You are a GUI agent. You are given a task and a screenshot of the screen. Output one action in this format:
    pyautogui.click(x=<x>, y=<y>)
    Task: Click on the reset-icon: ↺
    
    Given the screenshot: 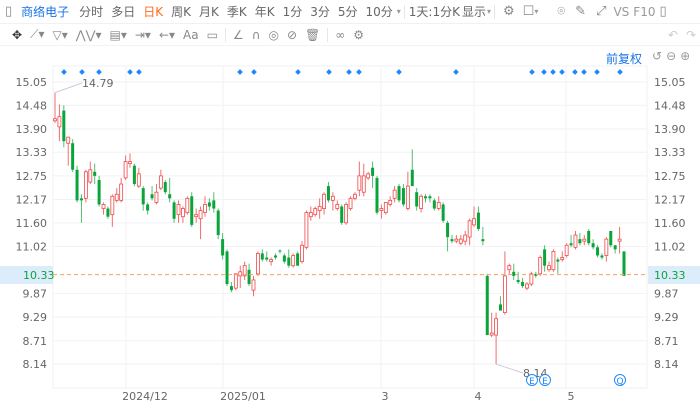 What is the action you would take?
    pyautogui.click(x=657, y=56)
    